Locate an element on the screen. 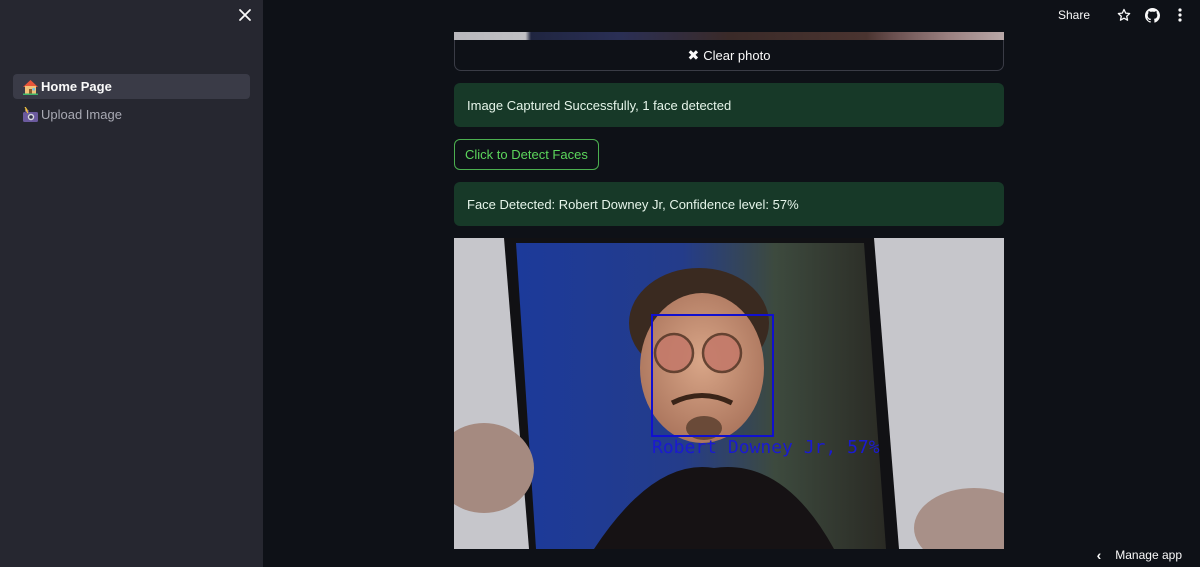 This screenshot has height=567, width=1200. camera-input-preview is located at coordinates (729, 36).